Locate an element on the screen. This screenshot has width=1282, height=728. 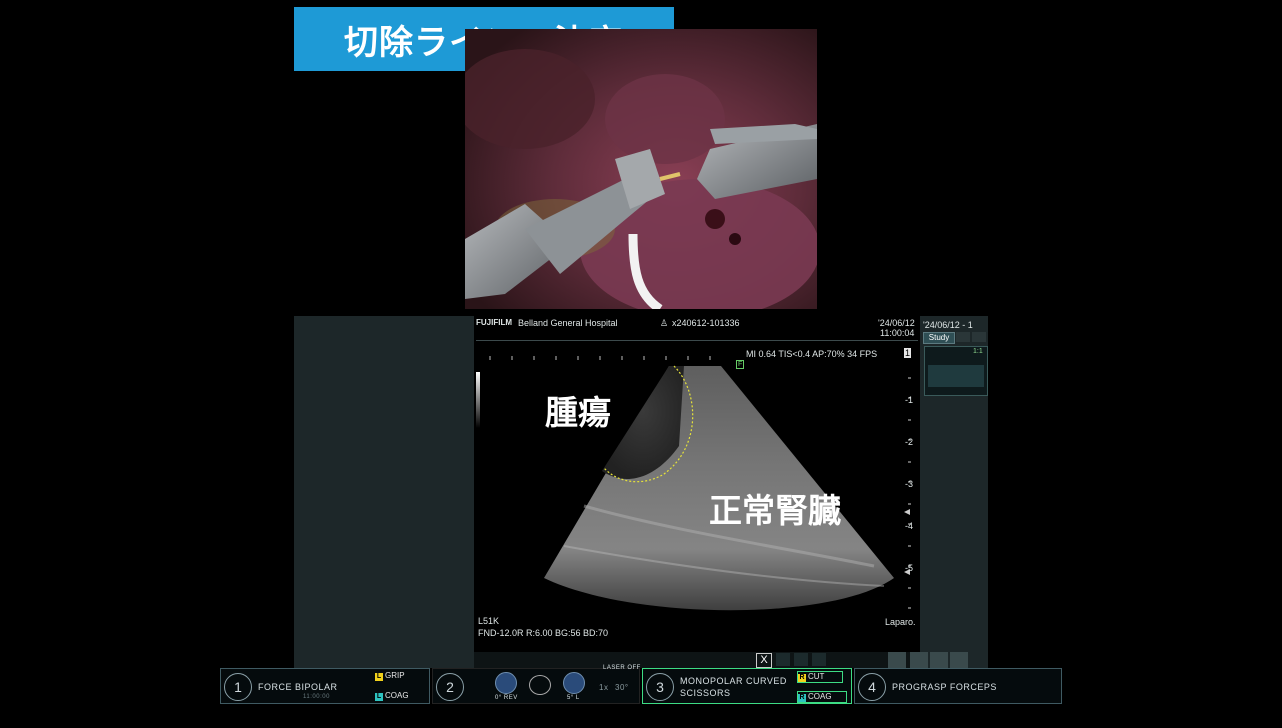
endoscope-view is located at coordinates (641, 169).